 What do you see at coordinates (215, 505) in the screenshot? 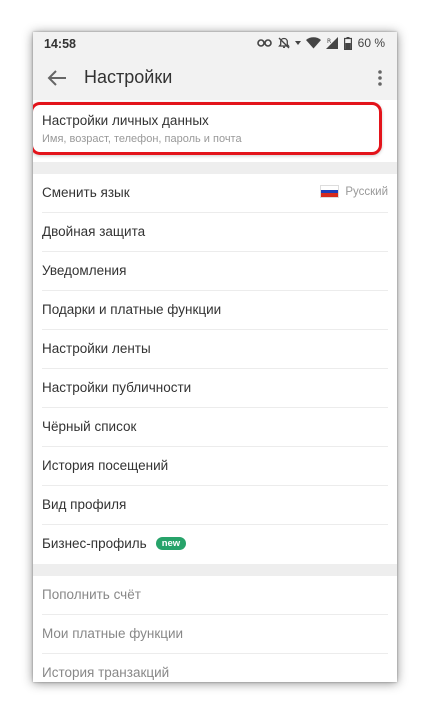
I see `settings-item-profile-view: Вид профиля` at bounding box center [215, 505].